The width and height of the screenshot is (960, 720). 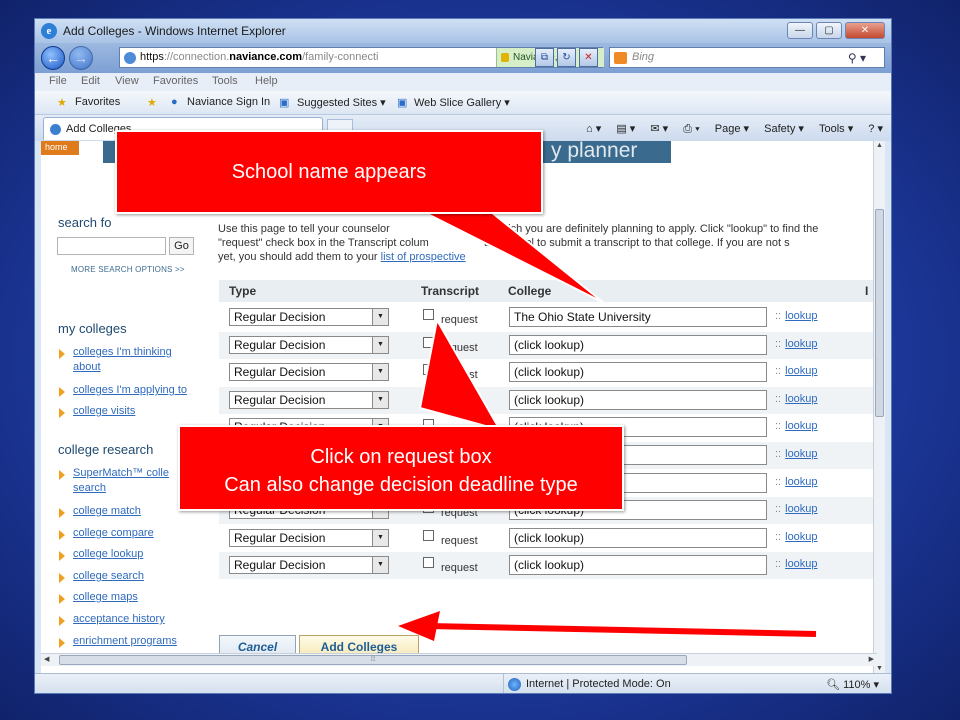 I want to click on horizontal-scrollbar: ◀ ⦙⦙⦙ ▶, so click(x=459, y=659).